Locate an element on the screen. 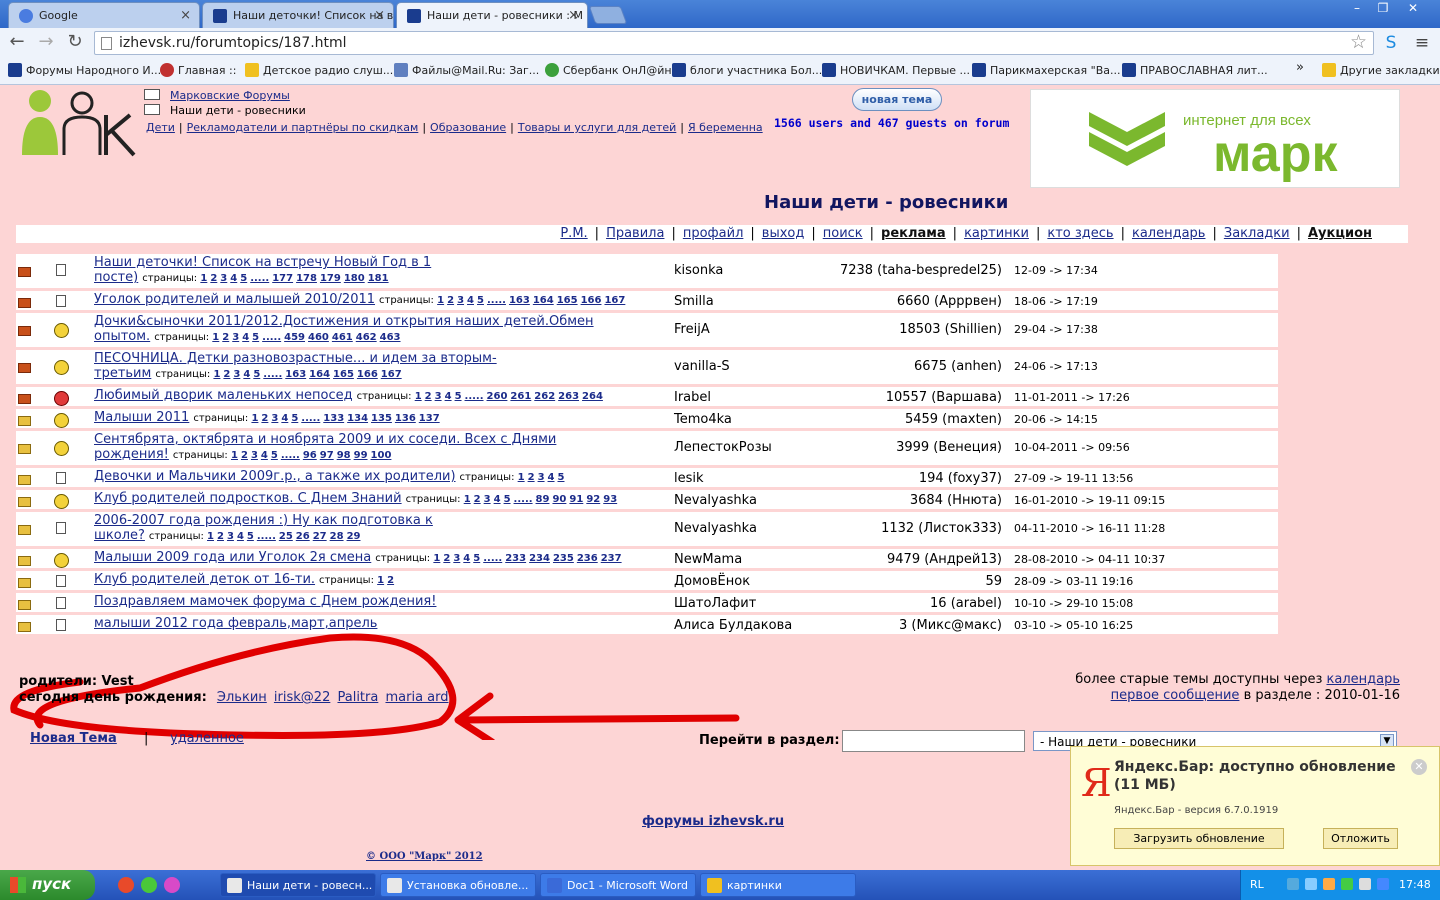 This screenshot has height=900, width=1440. page-link: 98 is located at coordinates (344, 455).